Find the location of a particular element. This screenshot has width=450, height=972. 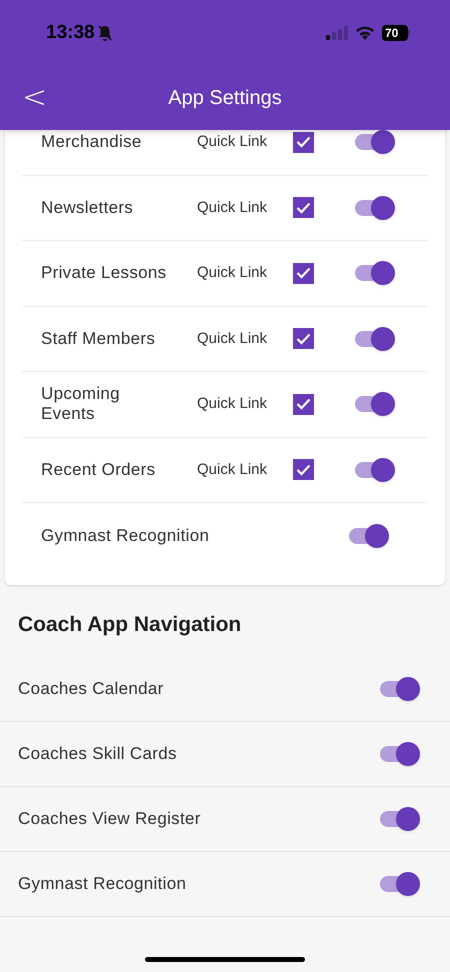

setting-label: Merchandise is located at coordinates (92, 142).